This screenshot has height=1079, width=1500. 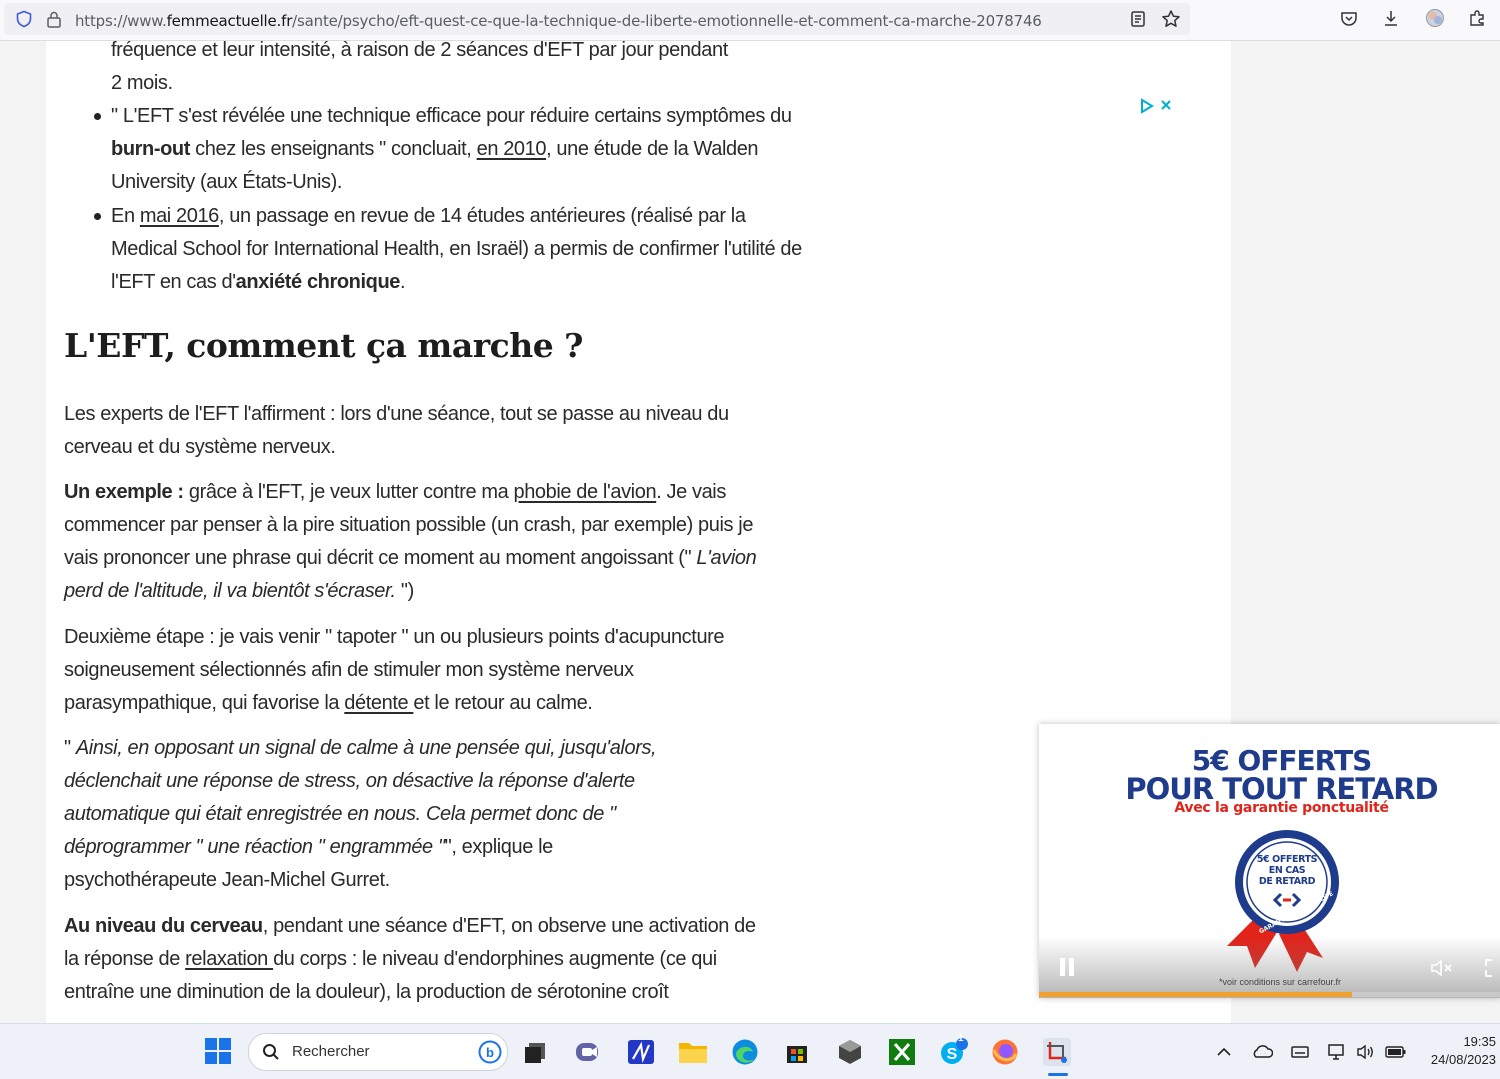 I want to click on badge-line: DE RETARD, so click(x=1287, y=881).